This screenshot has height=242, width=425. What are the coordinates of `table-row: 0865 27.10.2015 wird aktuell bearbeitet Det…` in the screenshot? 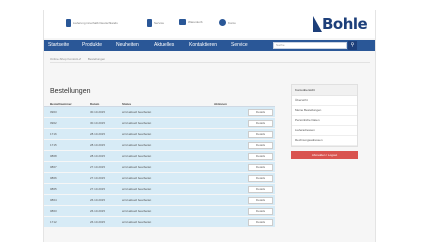 It's located at (159, 189).